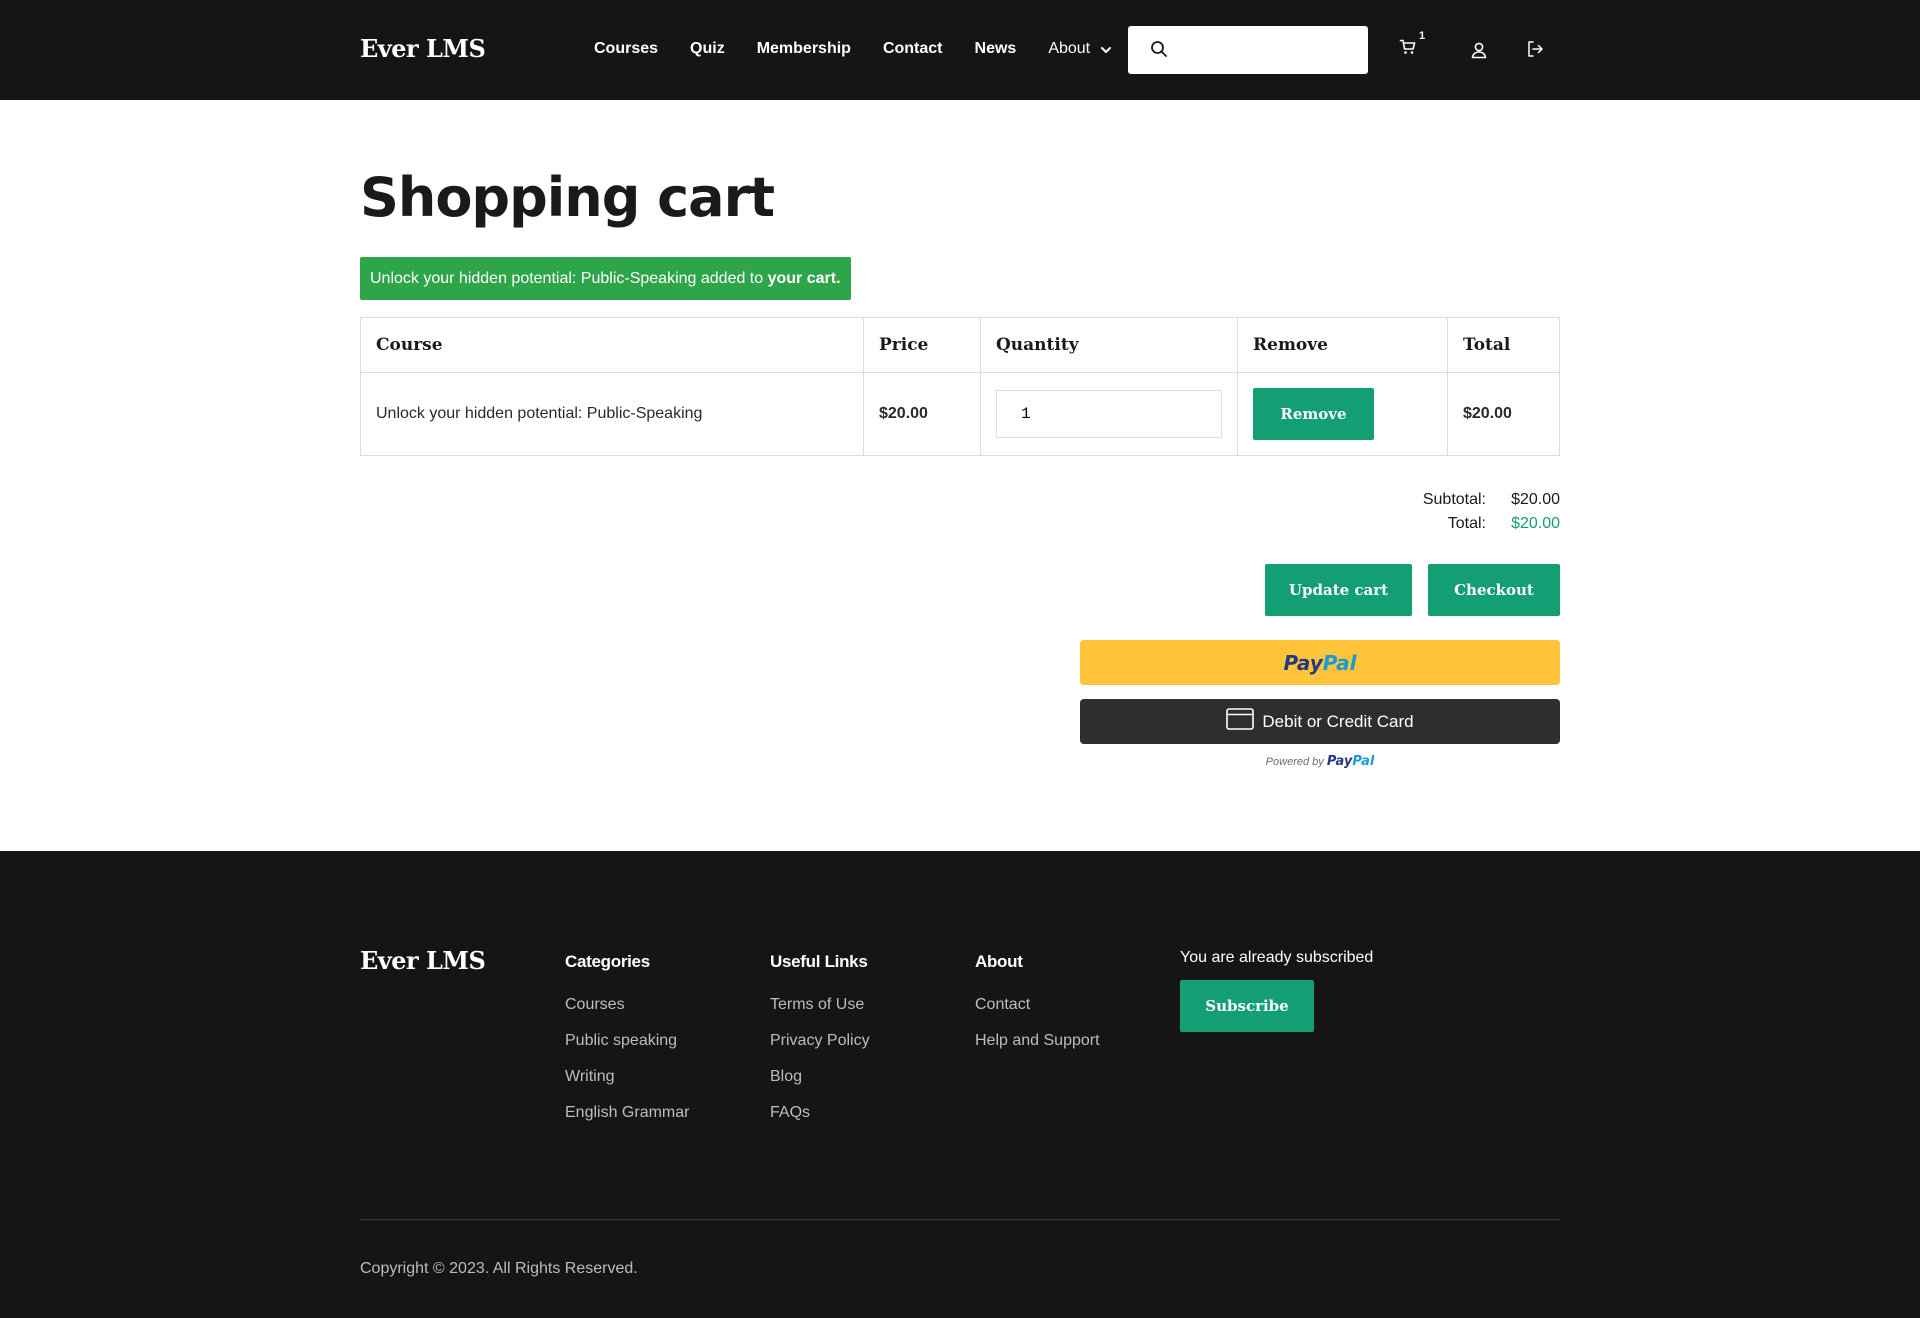 The width and height of the screenshot is (1920, 1318). What do you see at coordinates (1408, 49) in the screenshot?
I see `cart-icon` at bounding box center [1408, 49].